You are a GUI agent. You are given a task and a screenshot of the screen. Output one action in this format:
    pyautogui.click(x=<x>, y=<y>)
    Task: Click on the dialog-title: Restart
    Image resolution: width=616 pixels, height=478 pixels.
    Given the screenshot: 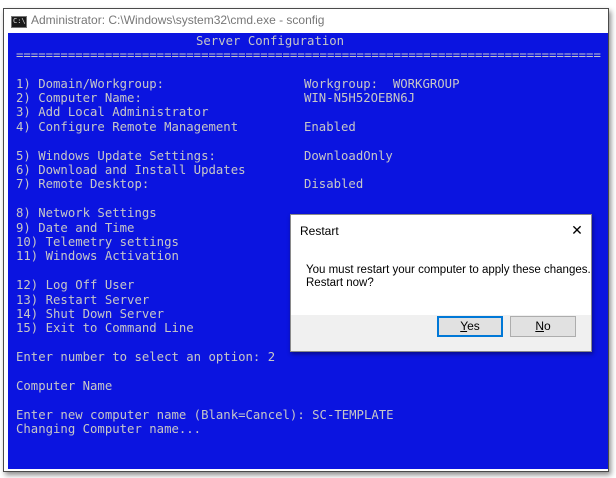 What is the action you would take?
    pyautogui.click(x=319, y=231)
    